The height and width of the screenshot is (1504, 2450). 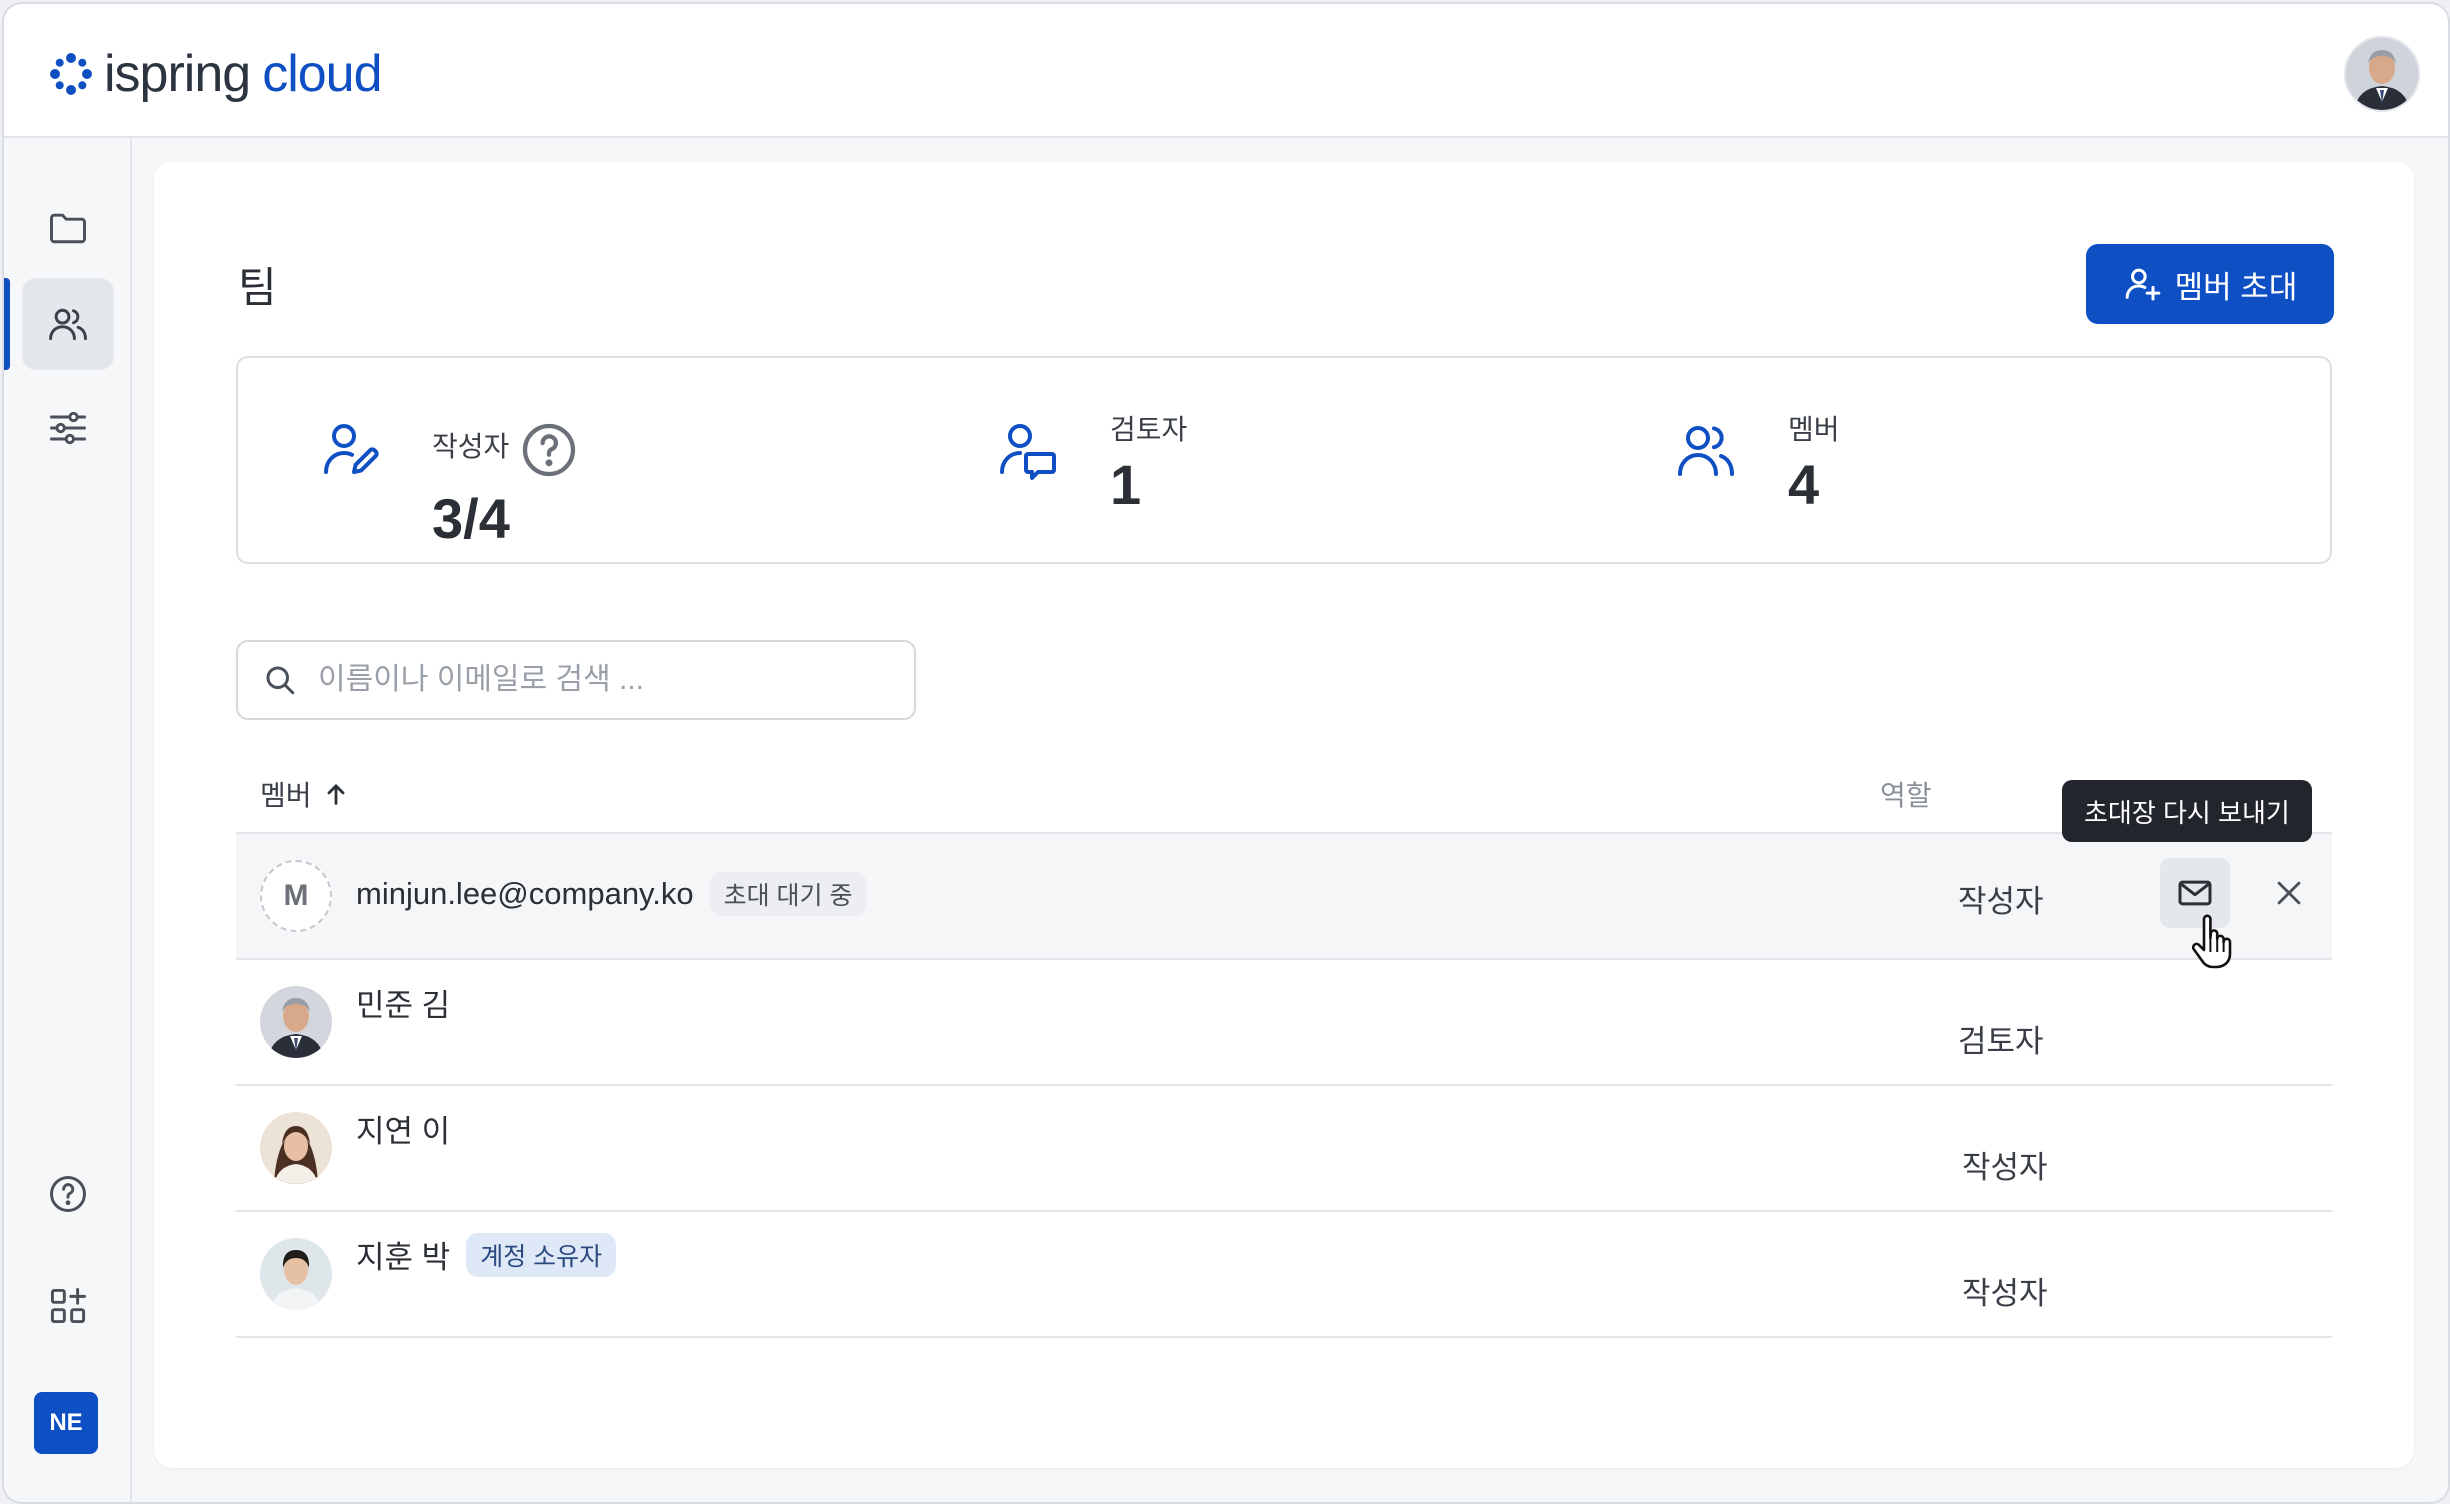 I want to click on search-icon, so click(x=280, y=680).